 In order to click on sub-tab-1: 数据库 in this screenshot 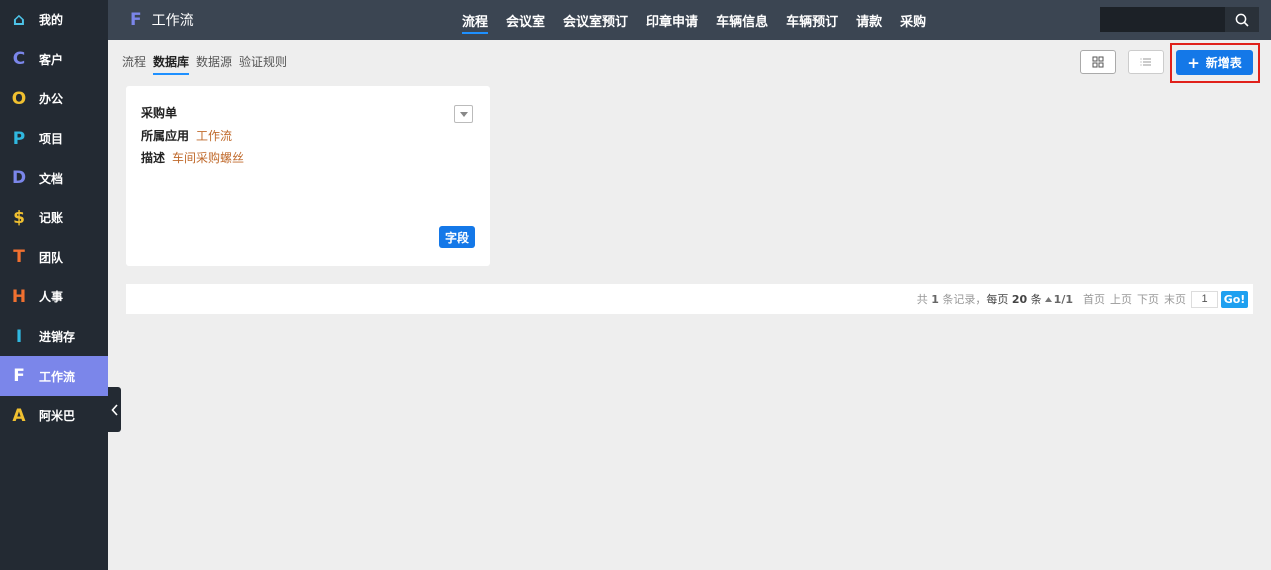, I will do `click(171, 64)`.